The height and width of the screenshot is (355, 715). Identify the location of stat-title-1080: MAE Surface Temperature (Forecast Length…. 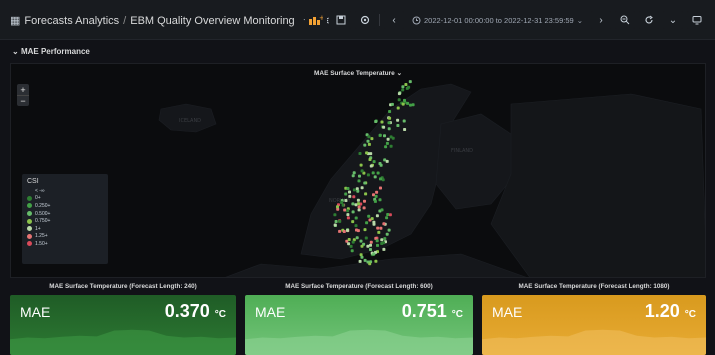
(594, 286).